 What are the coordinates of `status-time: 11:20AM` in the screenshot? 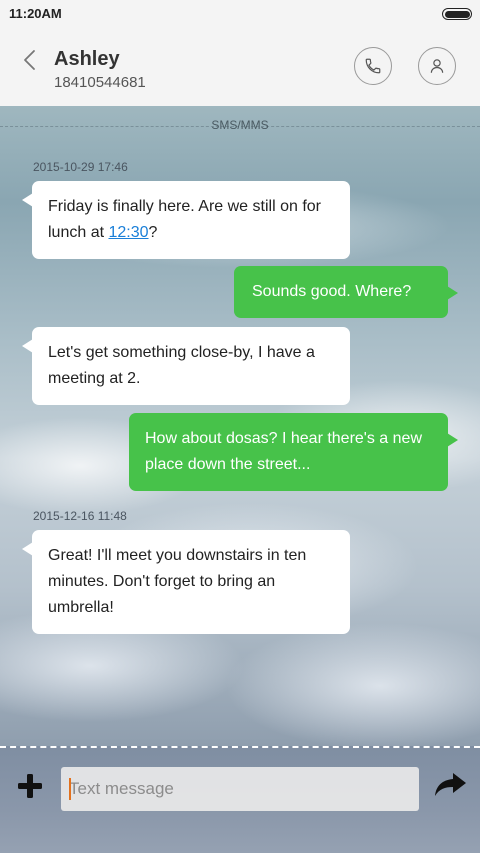 It's located at (35, 13).